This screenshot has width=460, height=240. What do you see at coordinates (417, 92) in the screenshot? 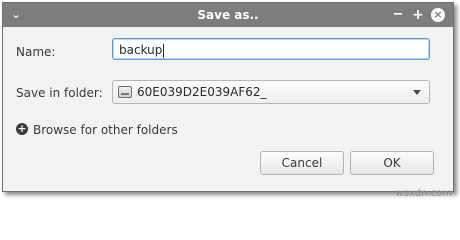
I see `dropdown-arrow-icon` at bounding box center [417, 92].